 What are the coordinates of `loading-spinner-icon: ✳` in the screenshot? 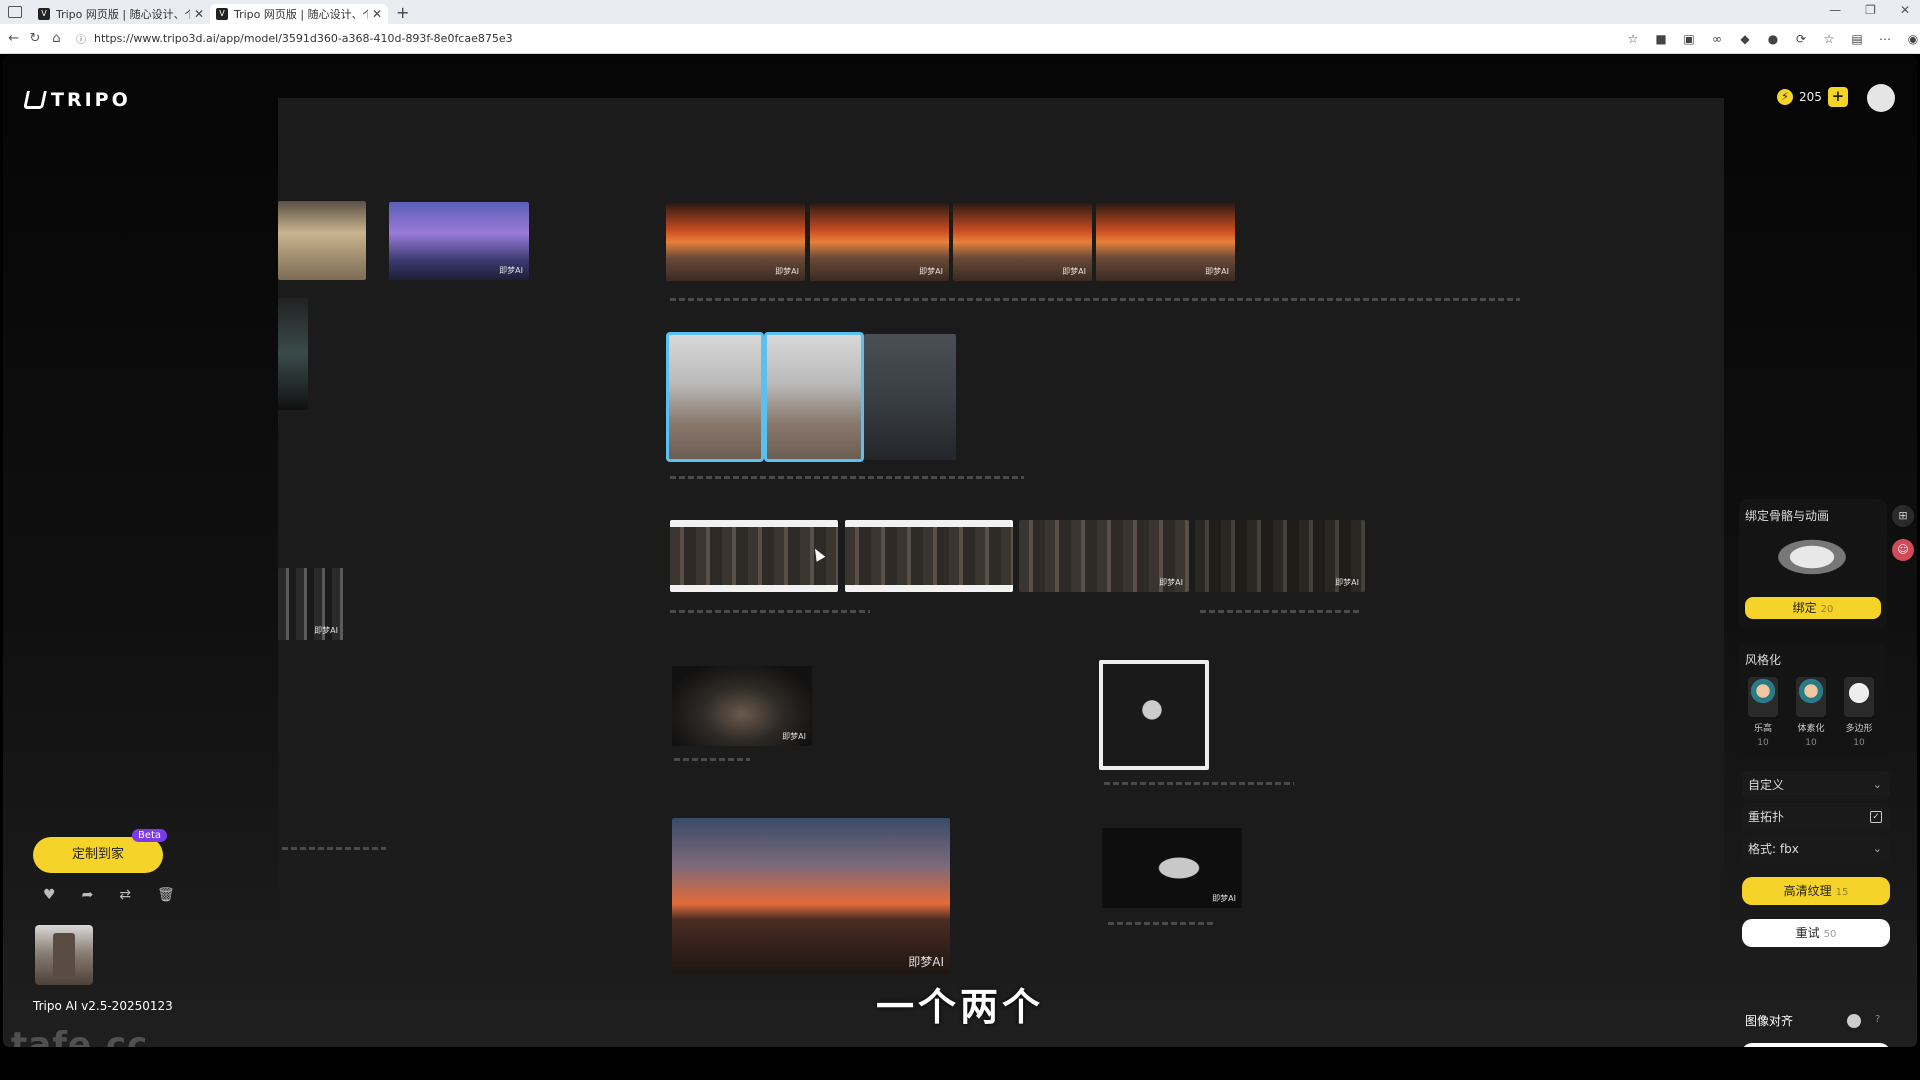 It's located at (1875, 1045).